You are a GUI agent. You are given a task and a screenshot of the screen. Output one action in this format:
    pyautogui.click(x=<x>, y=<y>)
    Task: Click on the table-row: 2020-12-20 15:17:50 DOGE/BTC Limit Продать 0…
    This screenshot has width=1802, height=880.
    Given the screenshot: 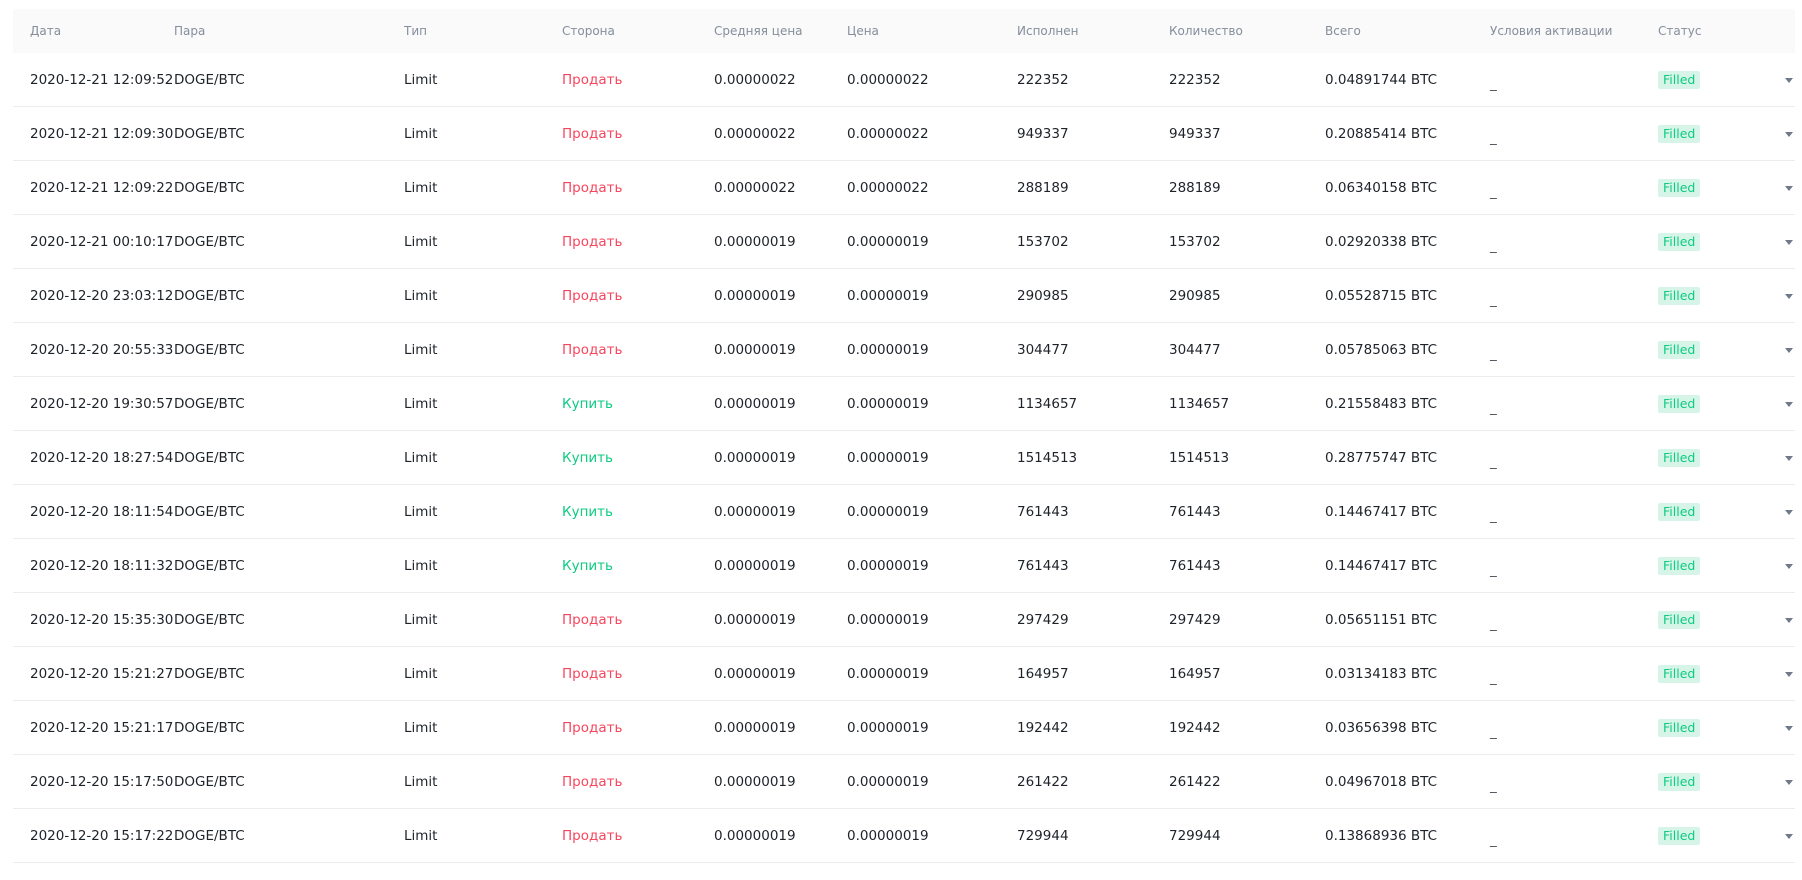 What is the action you would take?
    pyautogui.click(x=904, y=782)
    